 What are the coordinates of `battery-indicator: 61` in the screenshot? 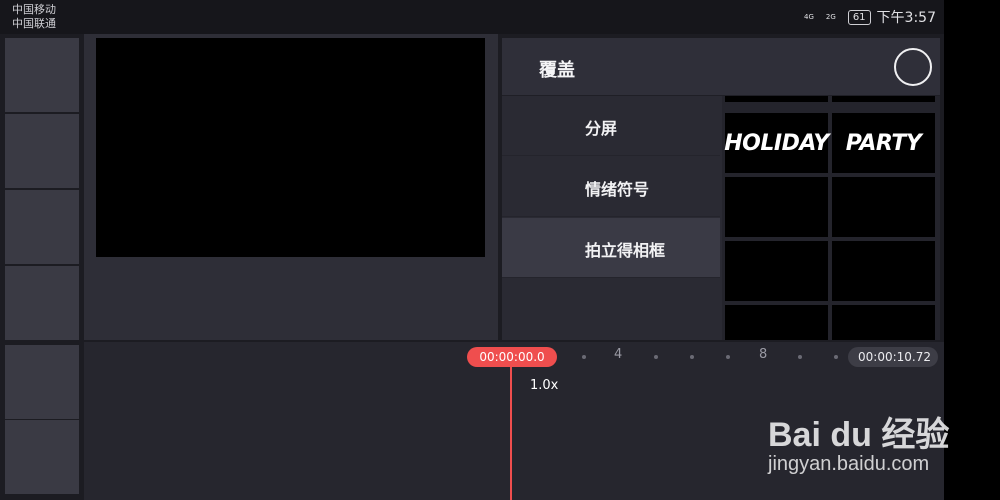 It's located at (859, 17).